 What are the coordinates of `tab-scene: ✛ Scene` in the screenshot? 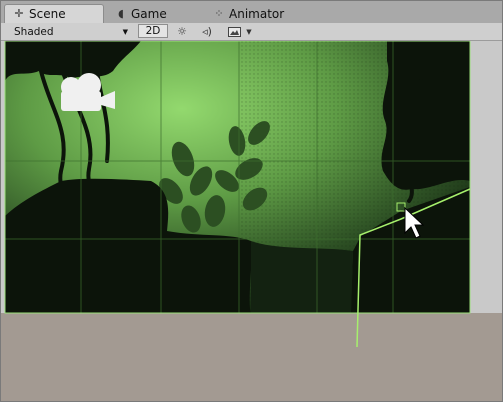 It's located at (54, 13).